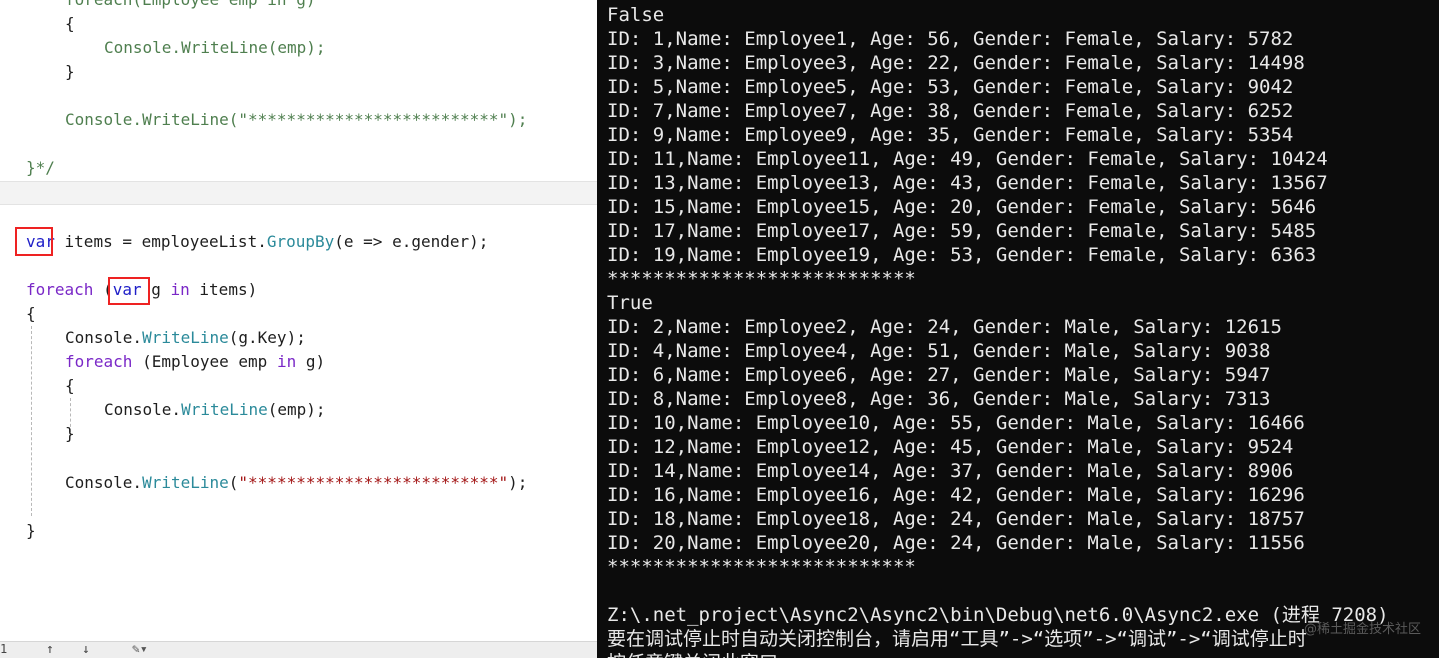  What do you see at coordinates (70, 23) in the screenshot?
I see `code-line-open-brace: {` at bounding box center [70, 23].